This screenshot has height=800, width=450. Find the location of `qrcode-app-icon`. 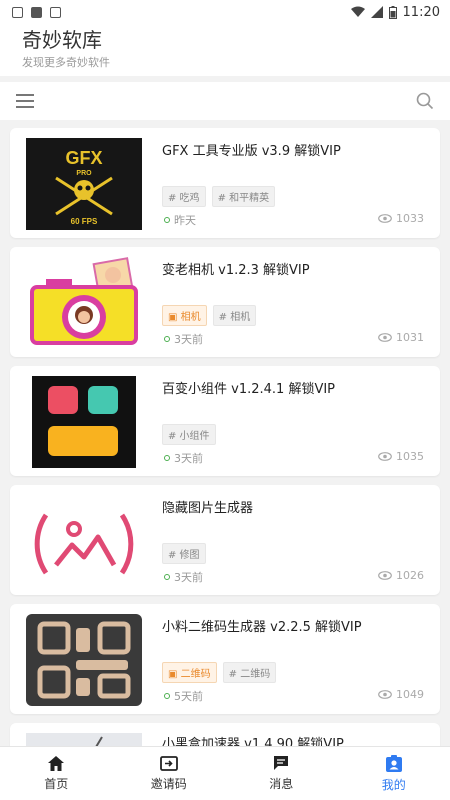

qrcode-app-icon is located at coordinates (84, 660).